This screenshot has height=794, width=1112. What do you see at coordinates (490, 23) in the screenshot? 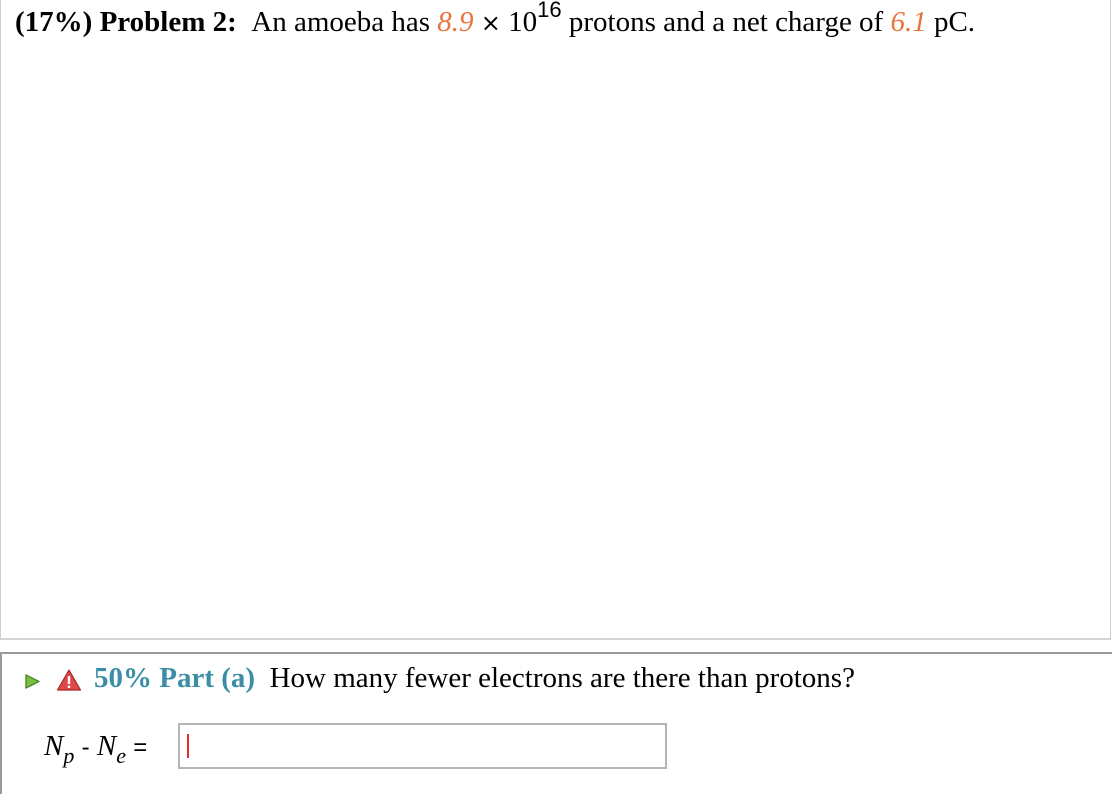
I see `times-sign: ×` at bounding box center [490, 23].